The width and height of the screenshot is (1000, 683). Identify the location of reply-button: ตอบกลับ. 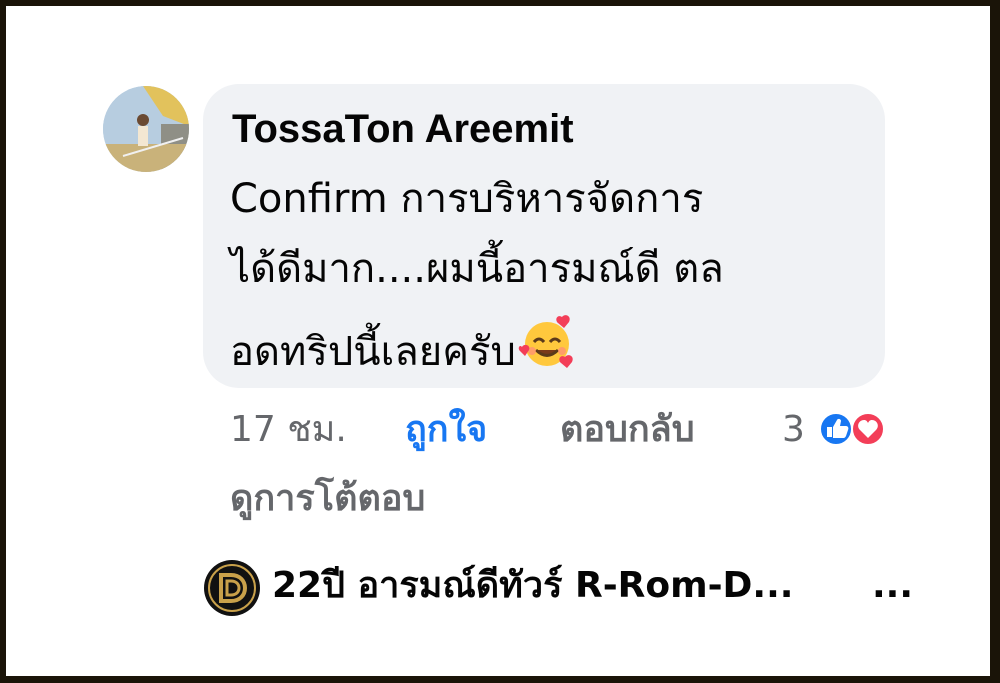
(627, 430).